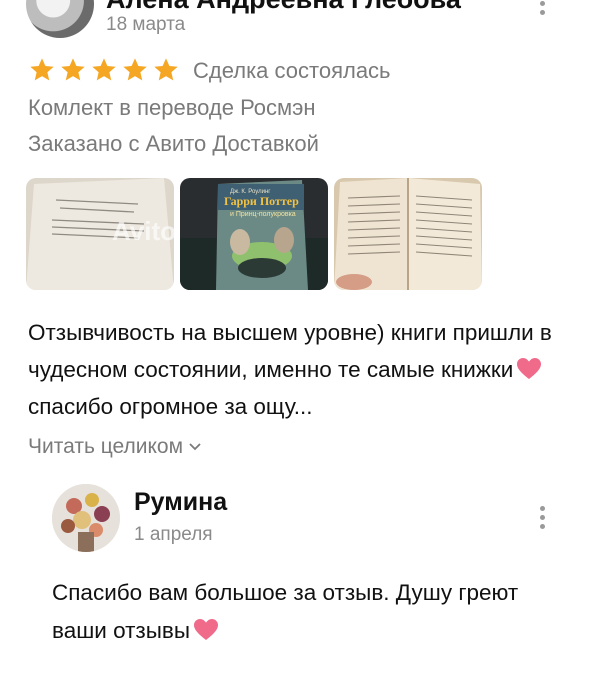 The height and width of the screenshot is (681, 600). What do you see at coordinates (100, 234) in the screenshot?
I see `review-photo-1: Avito` at bounding box center [100, 234].